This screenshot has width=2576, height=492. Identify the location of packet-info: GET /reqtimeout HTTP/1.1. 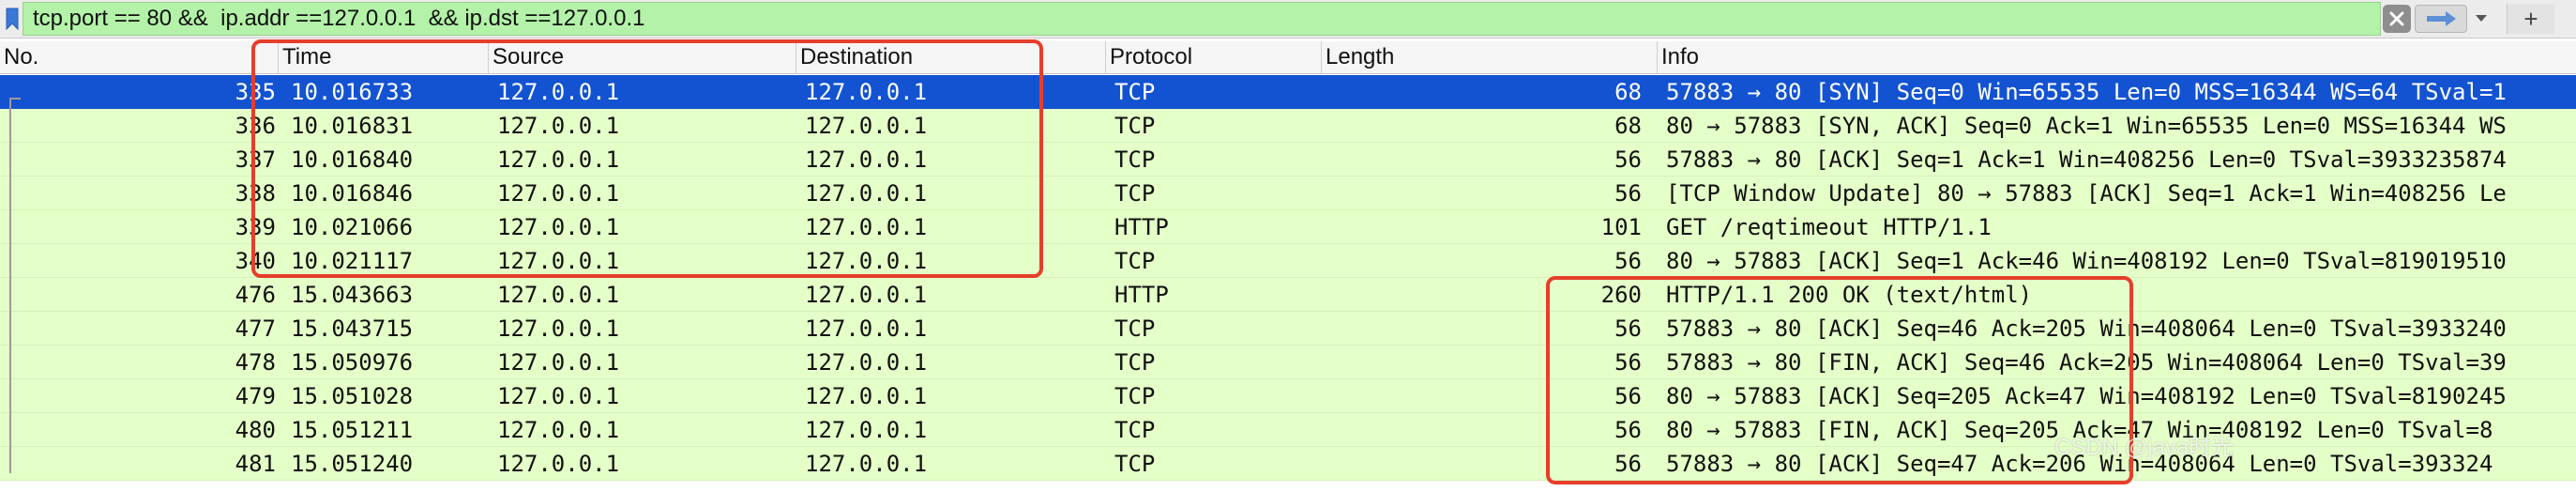
(1829, 227).